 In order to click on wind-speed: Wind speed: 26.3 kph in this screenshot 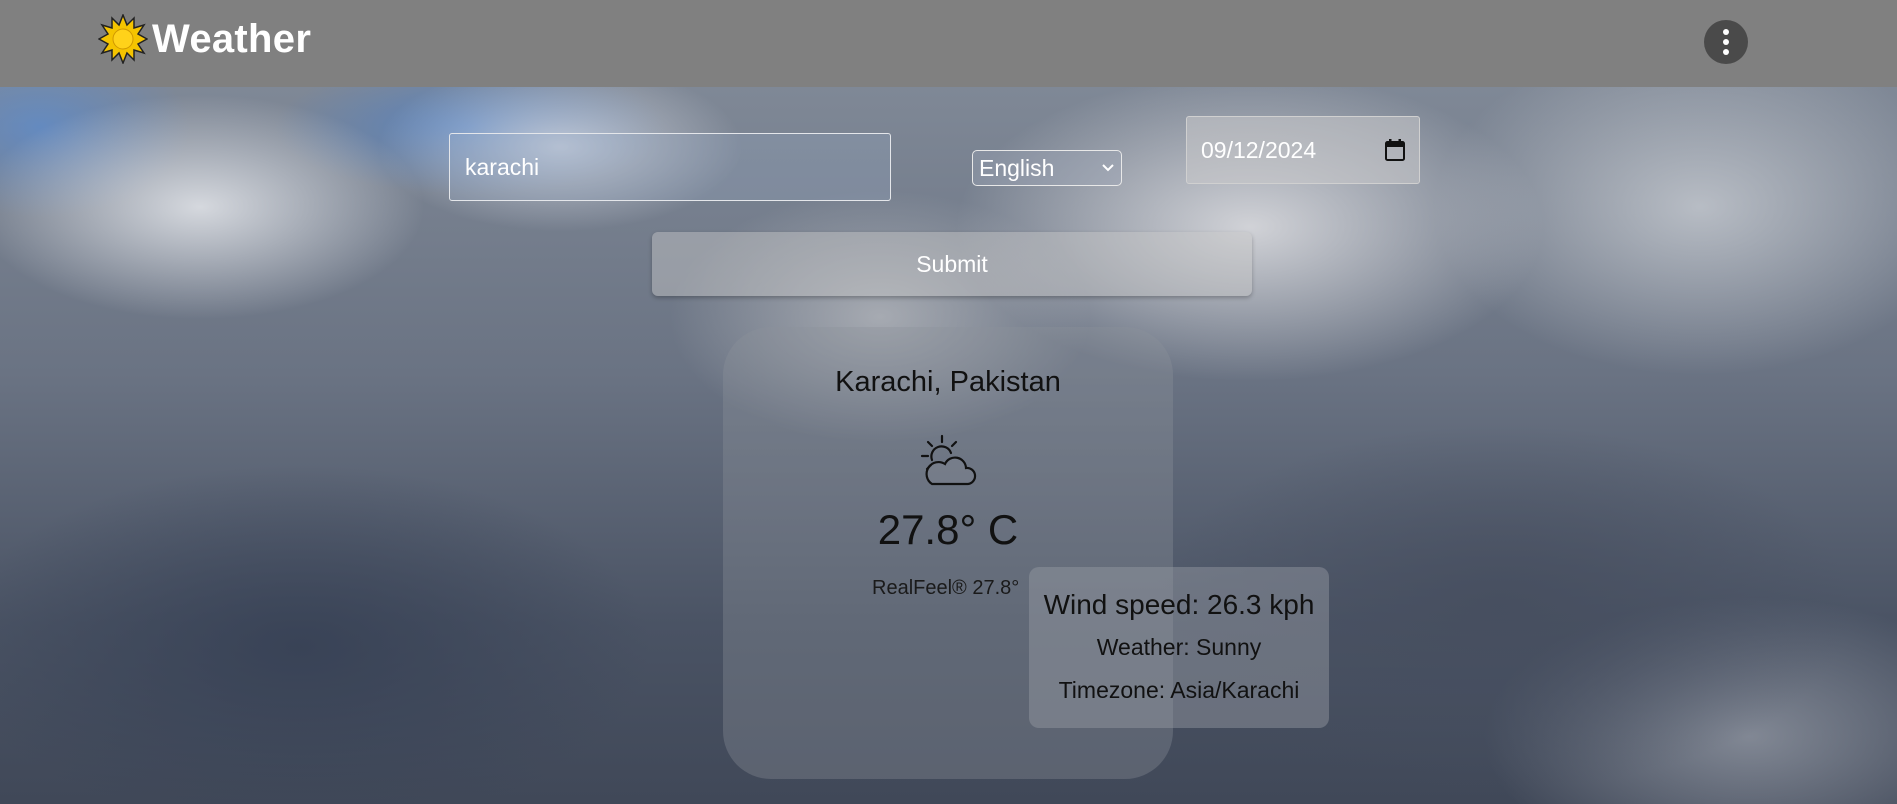, I will do `click(1179, 604)`.